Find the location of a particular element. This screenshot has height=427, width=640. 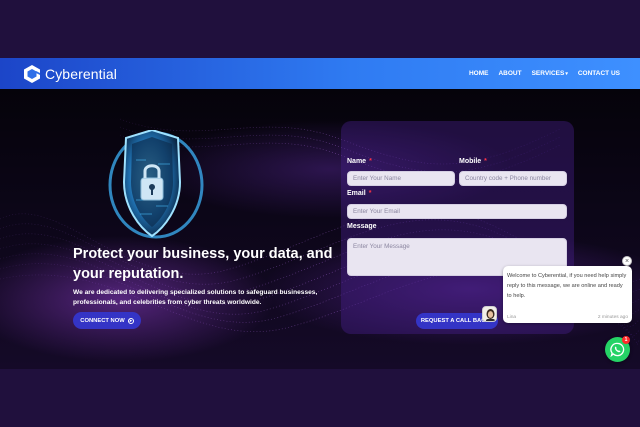

connect-now-button: CONNECT NOW ➤ is located at coordinates (107, 320).